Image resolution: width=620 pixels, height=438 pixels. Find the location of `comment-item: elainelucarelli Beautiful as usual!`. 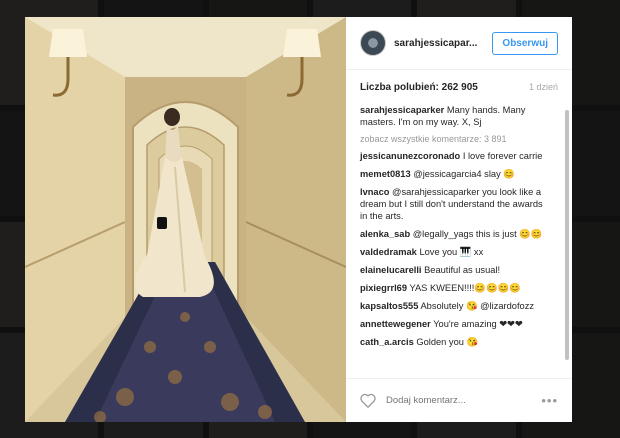

comment-item: elainelucarelli Beautiful as usual! is located at coordinates (459, 270).